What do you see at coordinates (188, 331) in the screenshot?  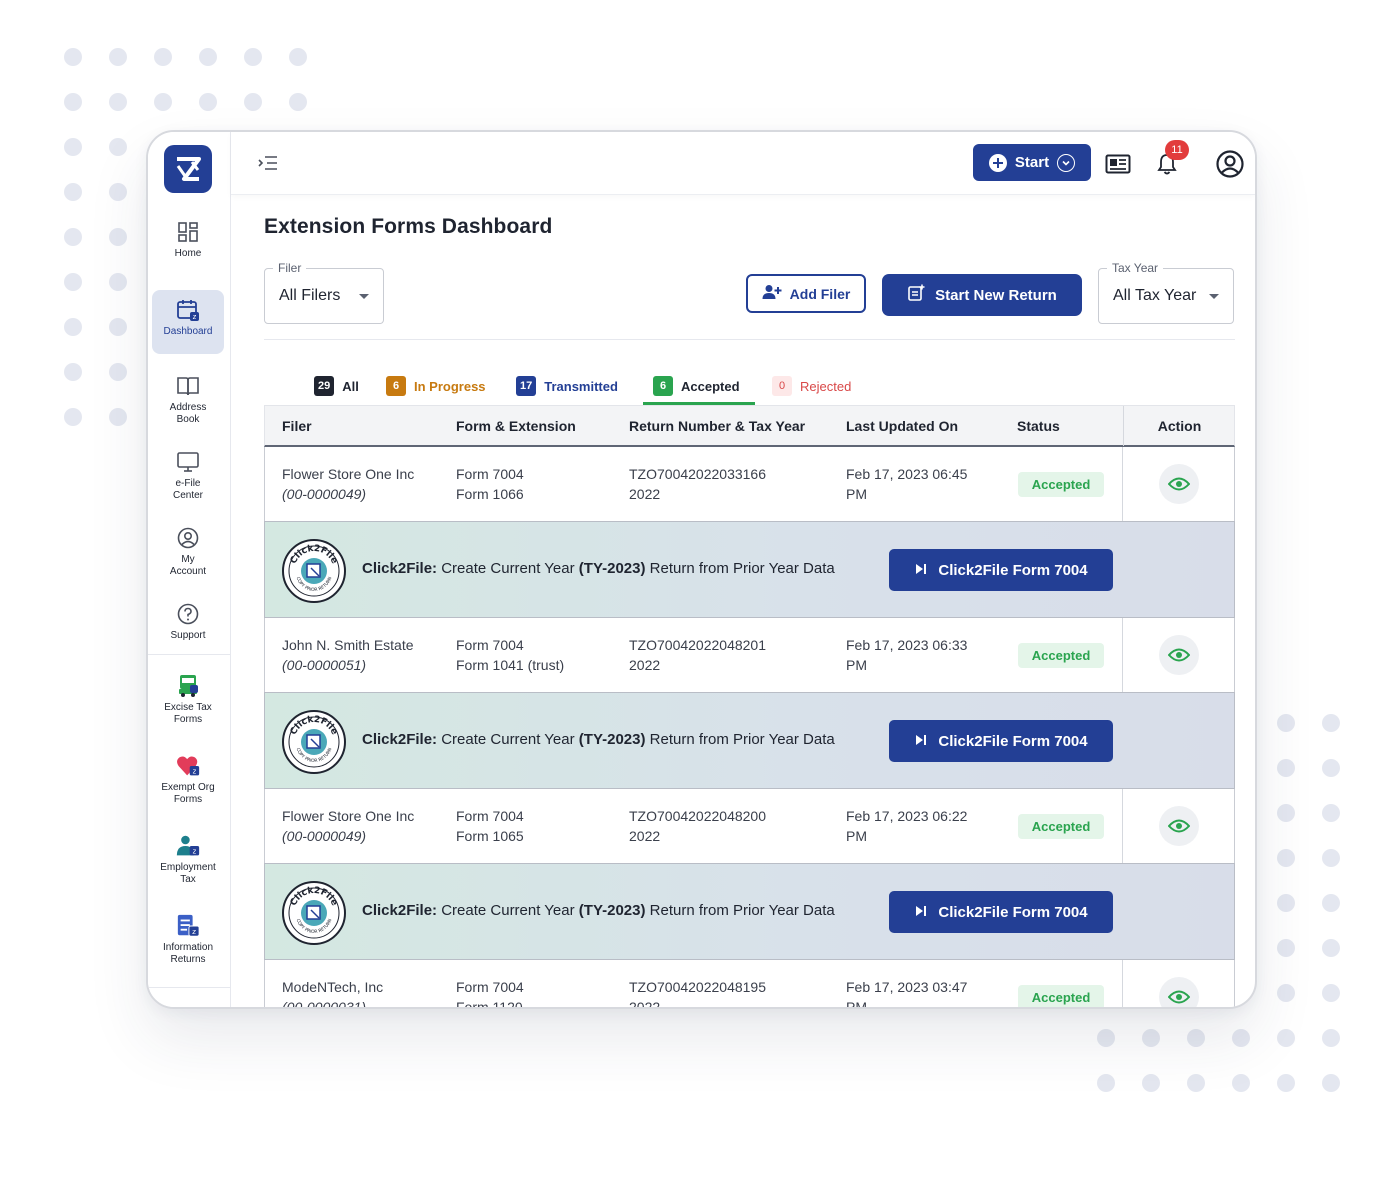 I see `sidebar-item-label: Dashboard` at bounding box center [188, 331].